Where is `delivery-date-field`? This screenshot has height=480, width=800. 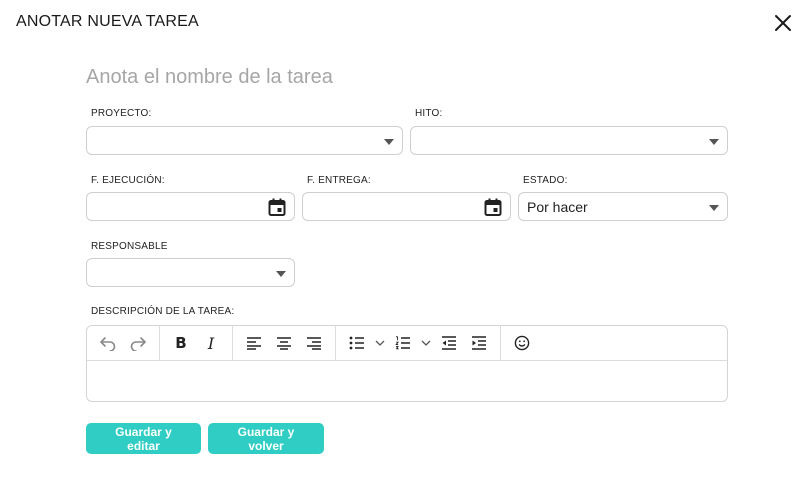 delivery-date-field is located at coordinates (406, 206).